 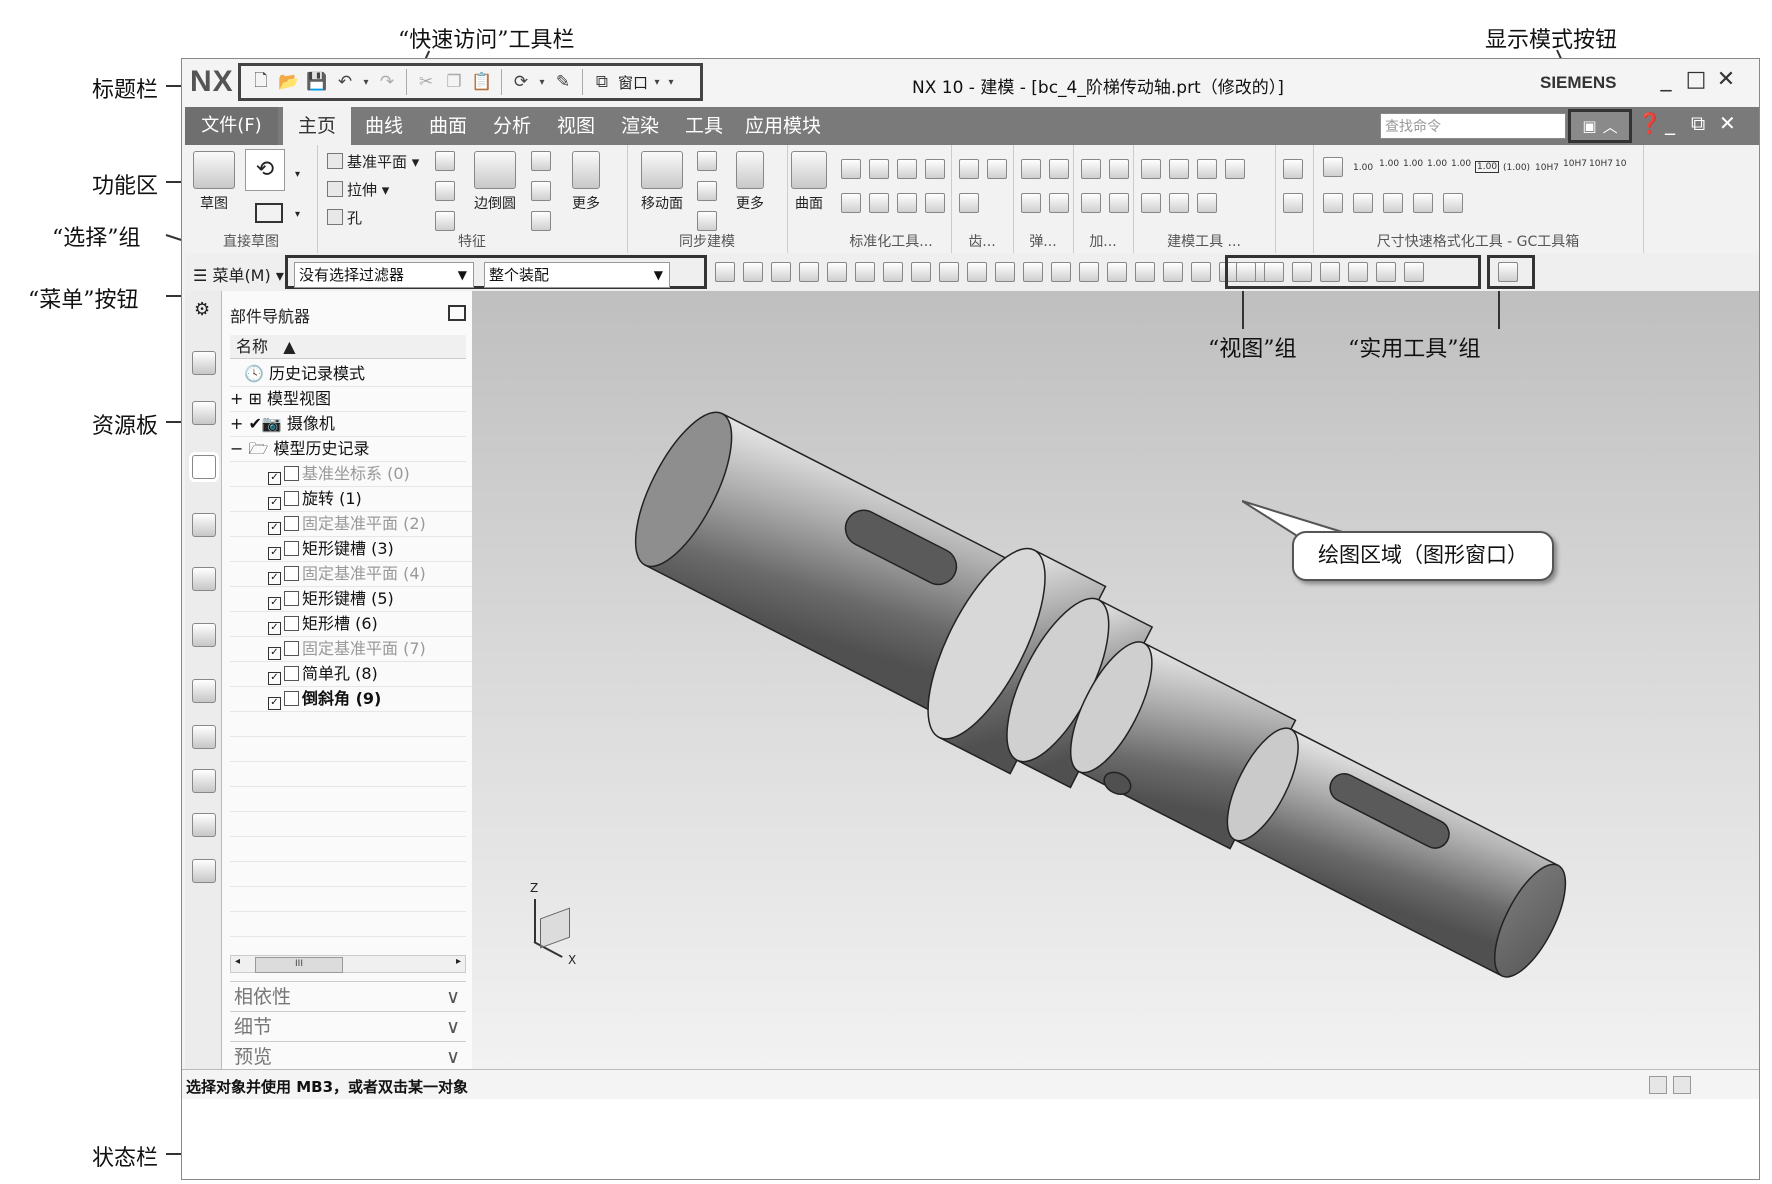 What do you see at coordinates (671, 82) in the screenshot?
I see `customize-qat-icon: ▾` at bounding box center [671, 82].